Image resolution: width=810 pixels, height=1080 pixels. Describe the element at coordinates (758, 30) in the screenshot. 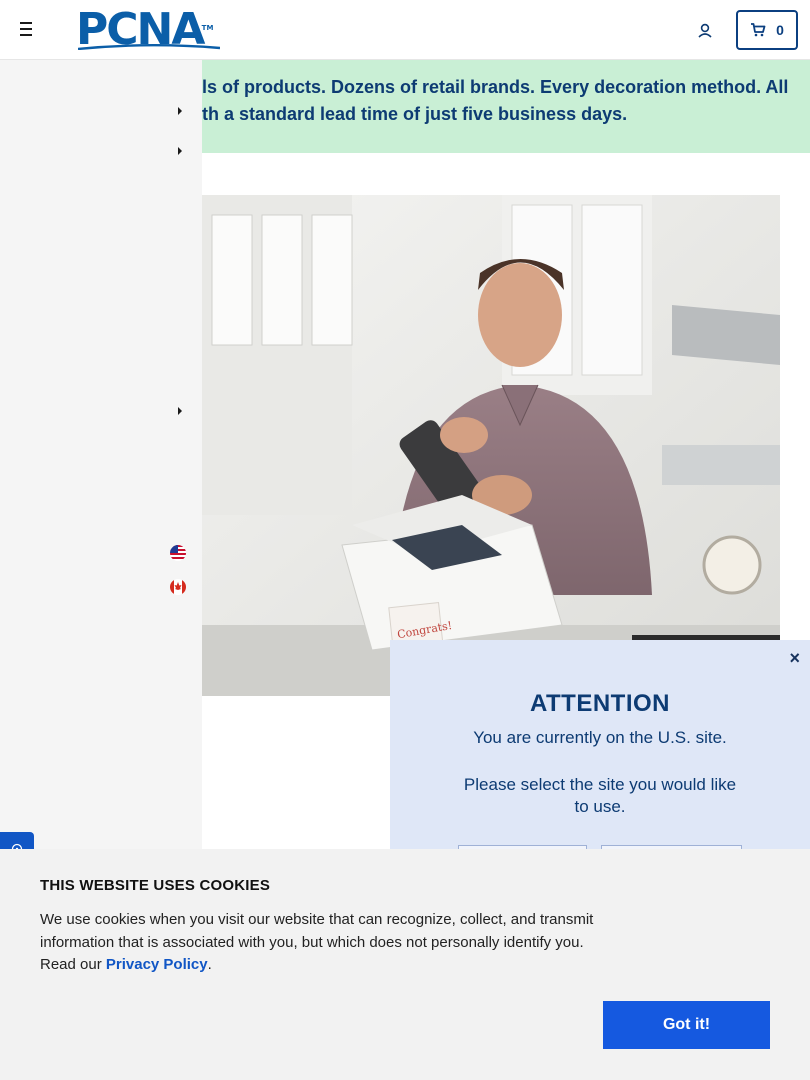

I see `cart-icon` at that location.